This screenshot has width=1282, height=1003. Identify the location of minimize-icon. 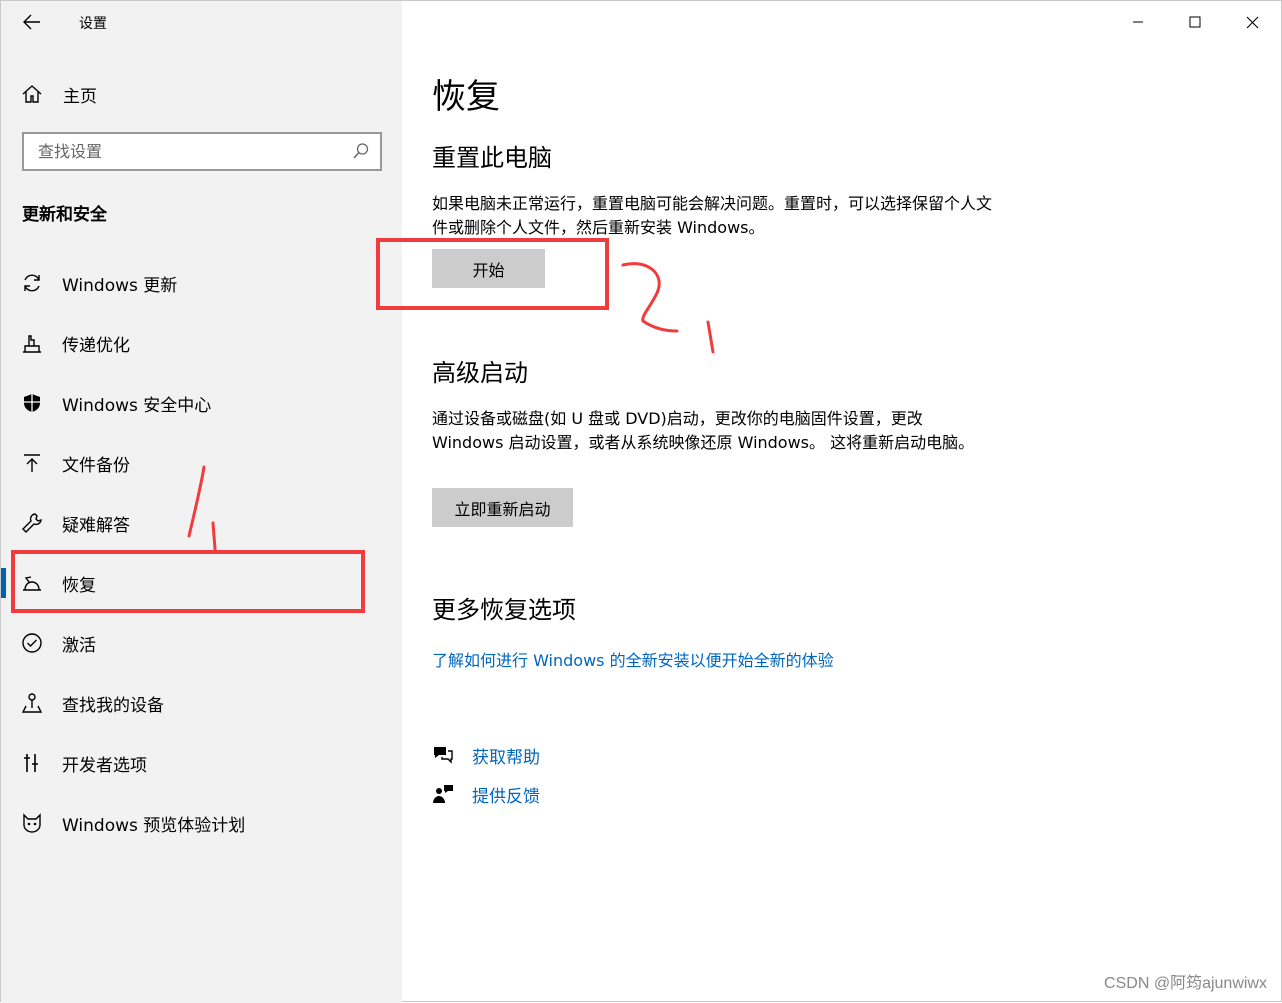
(1138, 22).